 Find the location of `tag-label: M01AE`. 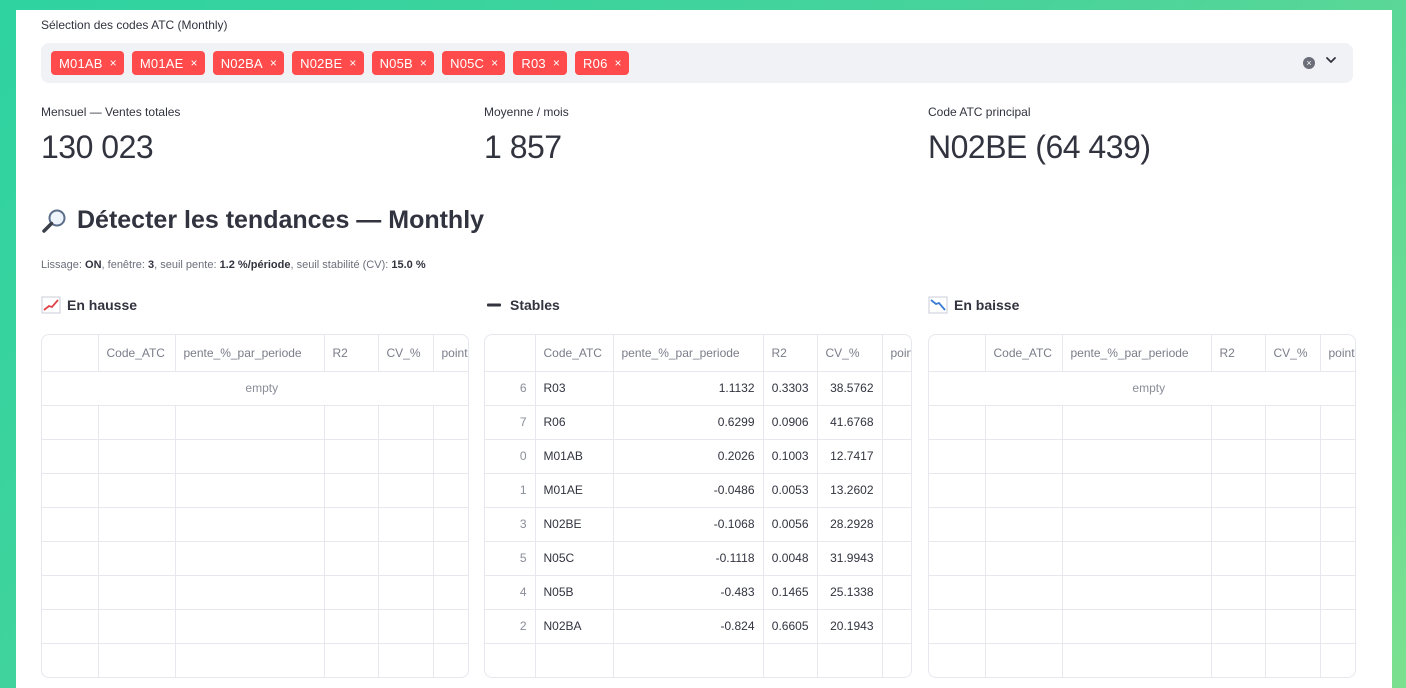

tag-label: M01AE is located at coordinates (161, 63).